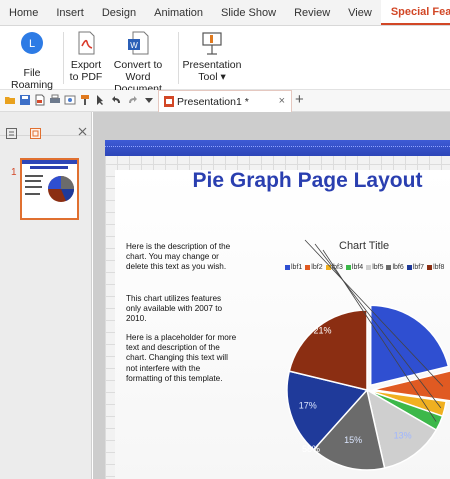 The height and width of the screenshot is (479, 450). Describe the element at coordinates (223, 77) in the screenshot. I see `chevron-down-icon: ▾` at that location.